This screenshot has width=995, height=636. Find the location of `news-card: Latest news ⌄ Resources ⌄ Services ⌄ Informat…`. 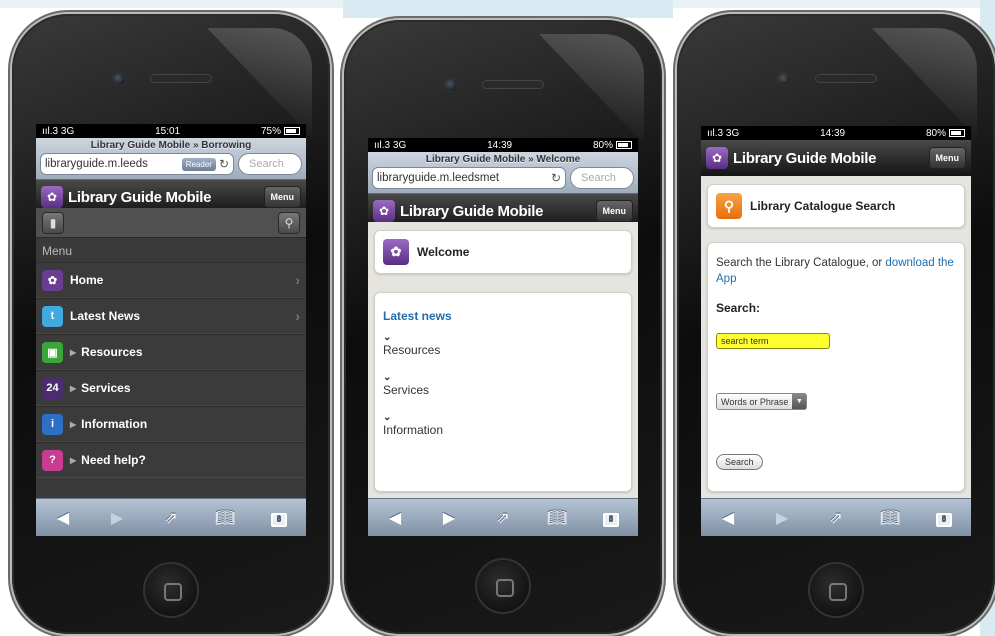

news-card: Latest news ⌄ Resources ⌄ Services ⌄ Informat… is located at coordinates (503, 392).